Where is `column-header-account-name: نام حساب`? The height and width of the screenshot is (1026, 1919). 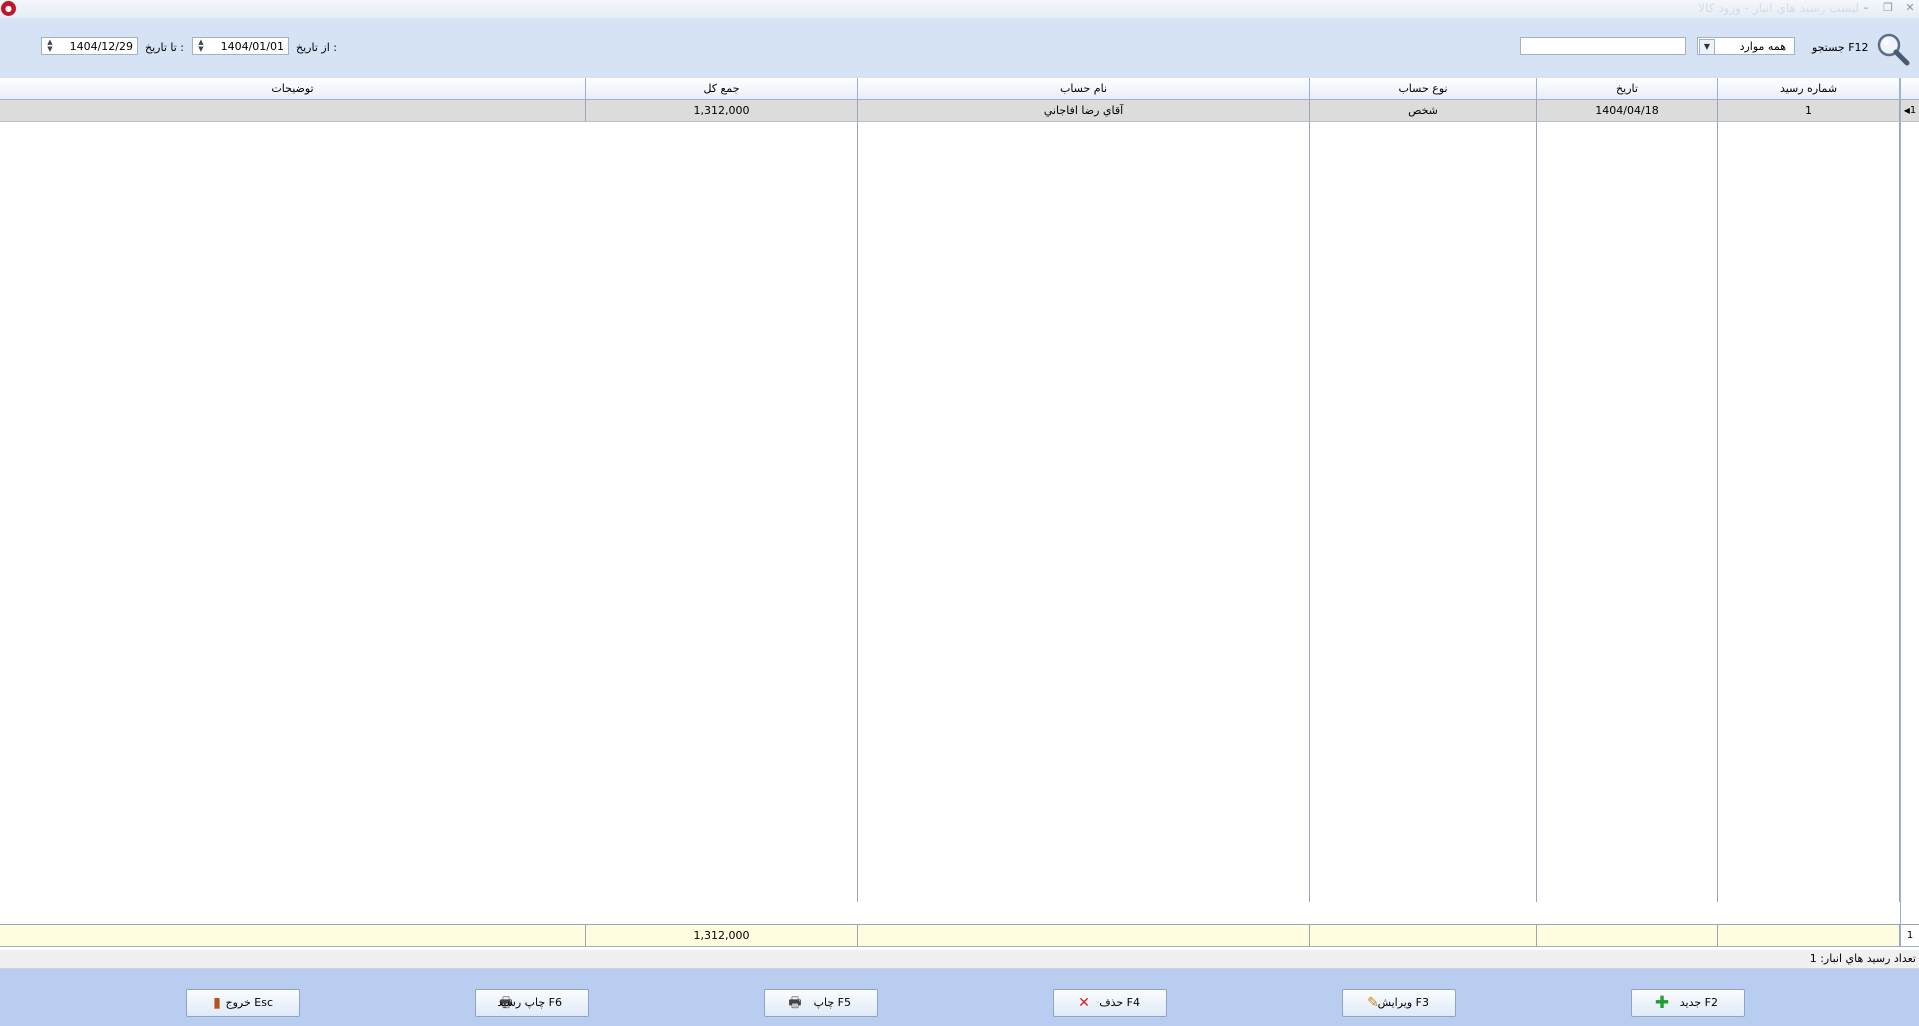
column-header-account-name: نام حساب is located at coordinates (1084, 89).